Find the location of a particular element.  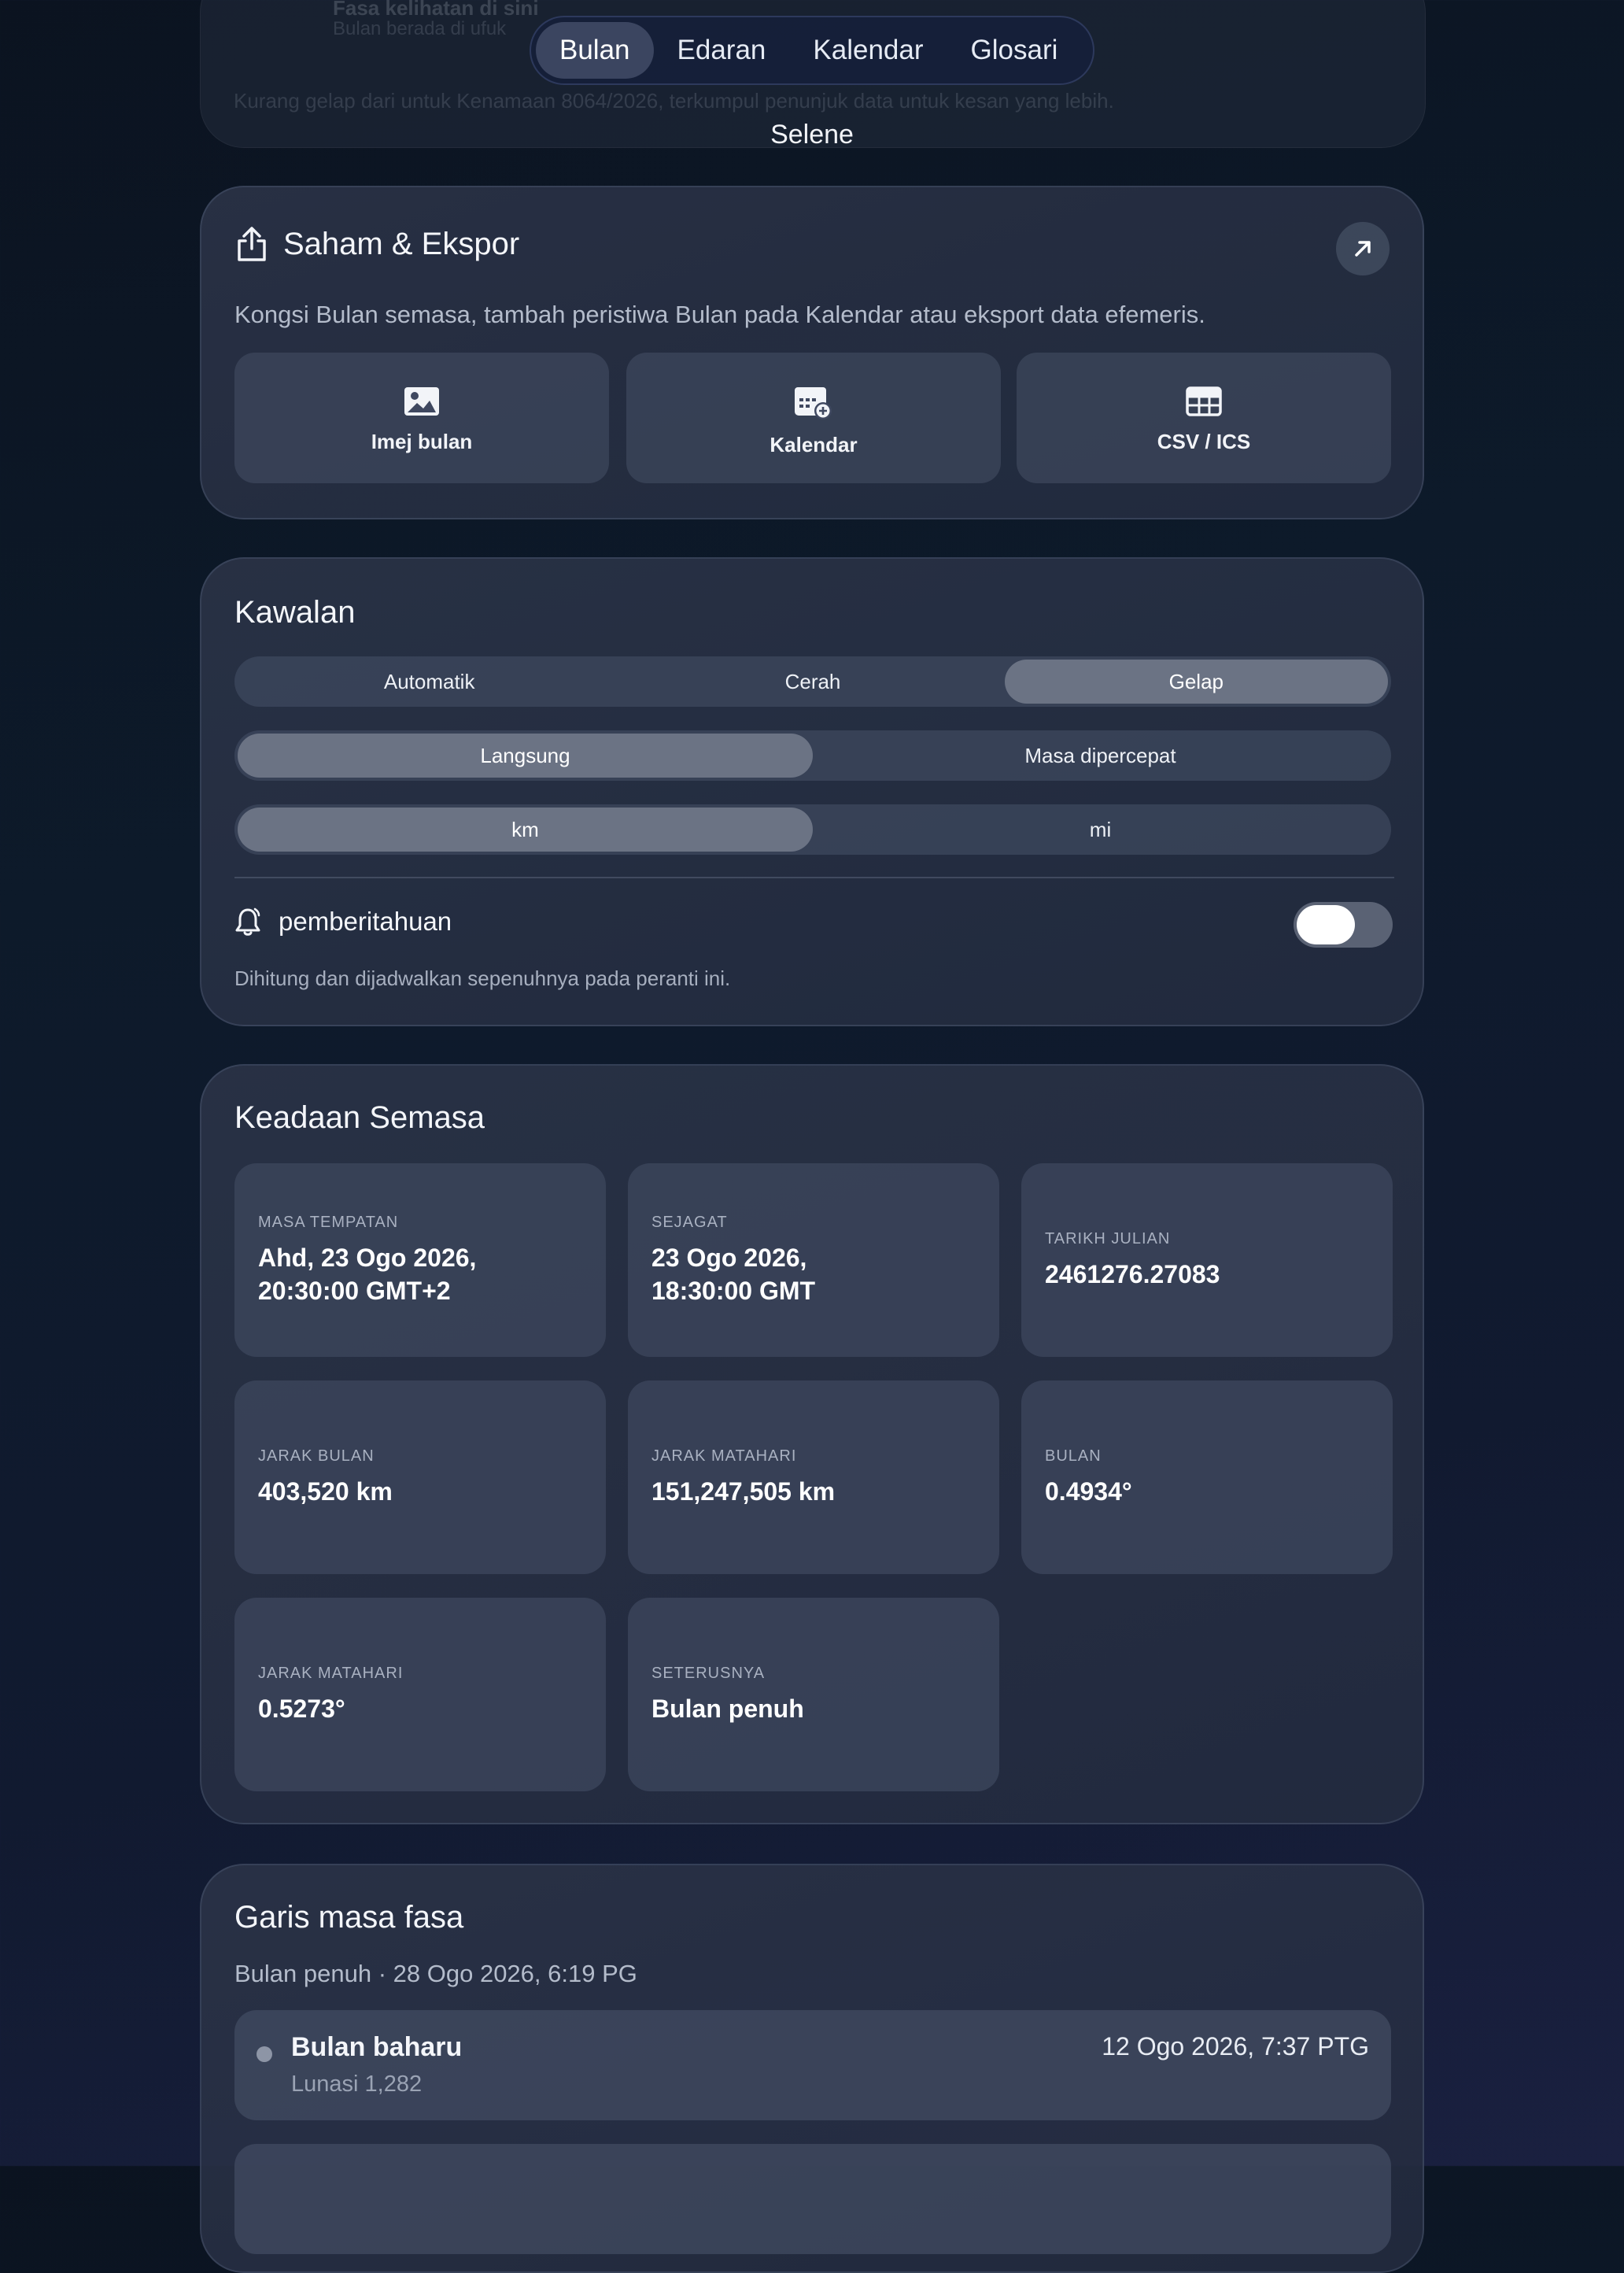

state-tile-sun-distance: JARAK MATAHARI 151,247,505 km is located at coordinates (813, 1477).